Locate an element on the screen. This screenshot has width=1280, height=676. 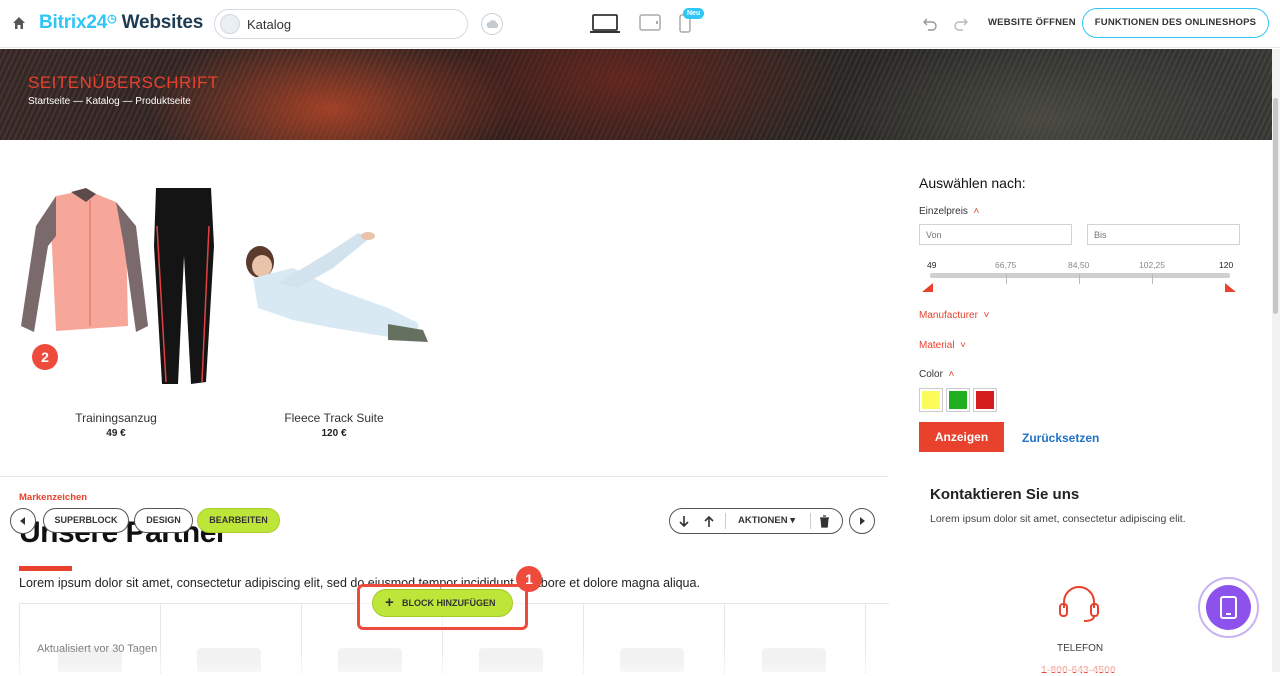
product-price: 49 € is located at coordinates (116, 433).